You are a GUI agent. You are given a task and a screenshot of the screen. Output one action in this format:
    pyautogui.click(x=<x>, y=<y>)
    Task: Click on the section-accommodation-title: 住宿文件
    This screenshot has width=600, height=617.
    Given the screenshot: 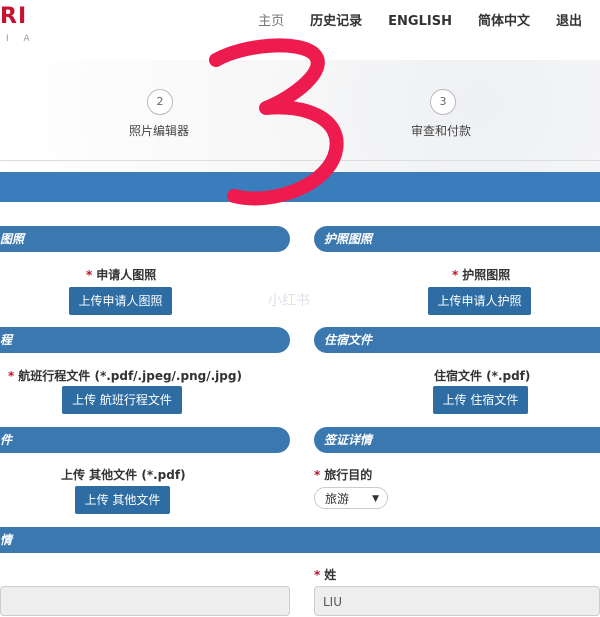 What is the action you would take?
    pyautogui.click(x=348, y=340)
    